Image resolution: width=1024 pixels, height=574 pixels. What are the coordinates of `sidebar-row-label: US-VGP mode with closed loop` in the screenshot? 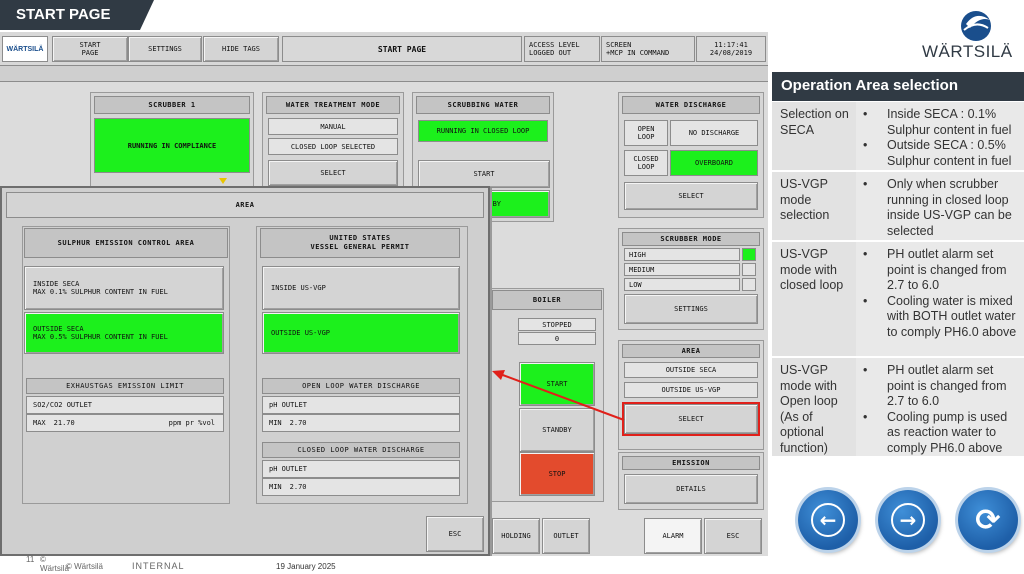 It's located at (812, 269).